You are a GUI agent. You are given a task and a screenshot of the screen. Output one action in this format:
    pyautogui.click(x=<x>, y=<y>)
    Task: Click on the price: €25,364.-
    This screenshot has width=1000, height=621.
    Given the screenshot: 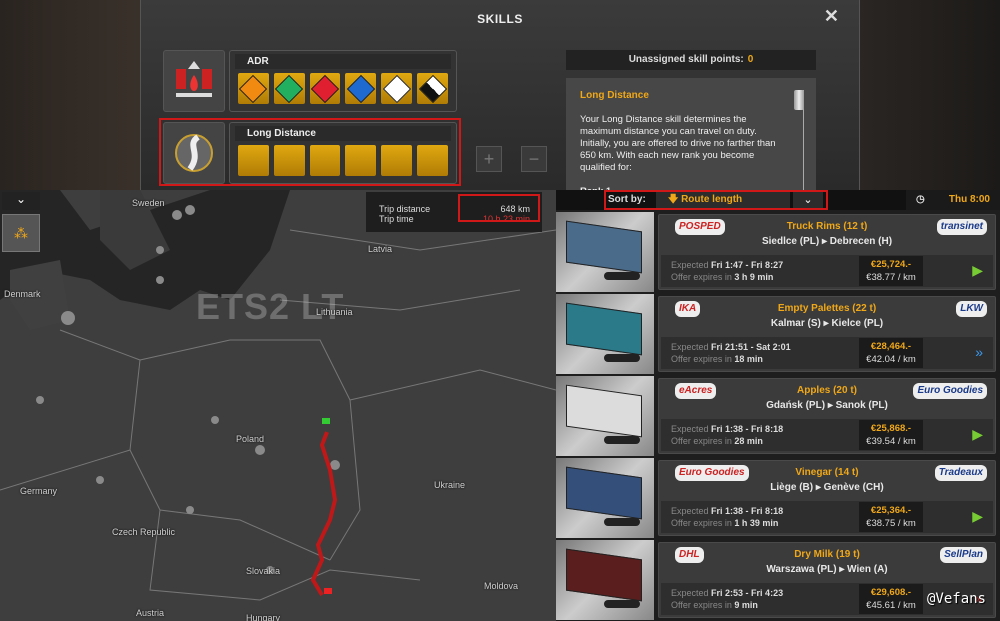 What is the action you would take?
    pyautogui.click(x=891, y=510)
    